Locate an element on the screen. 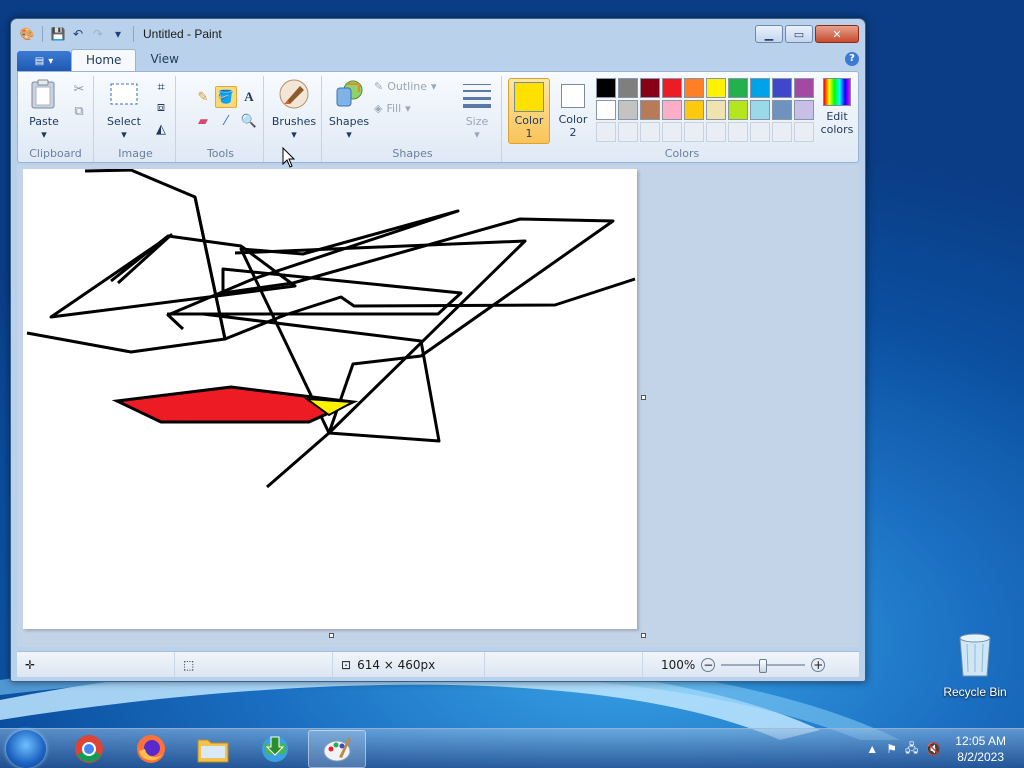 This screenshot has width=1024, height=768. color1-button: Color 1 is located at coordinates (529, 111).